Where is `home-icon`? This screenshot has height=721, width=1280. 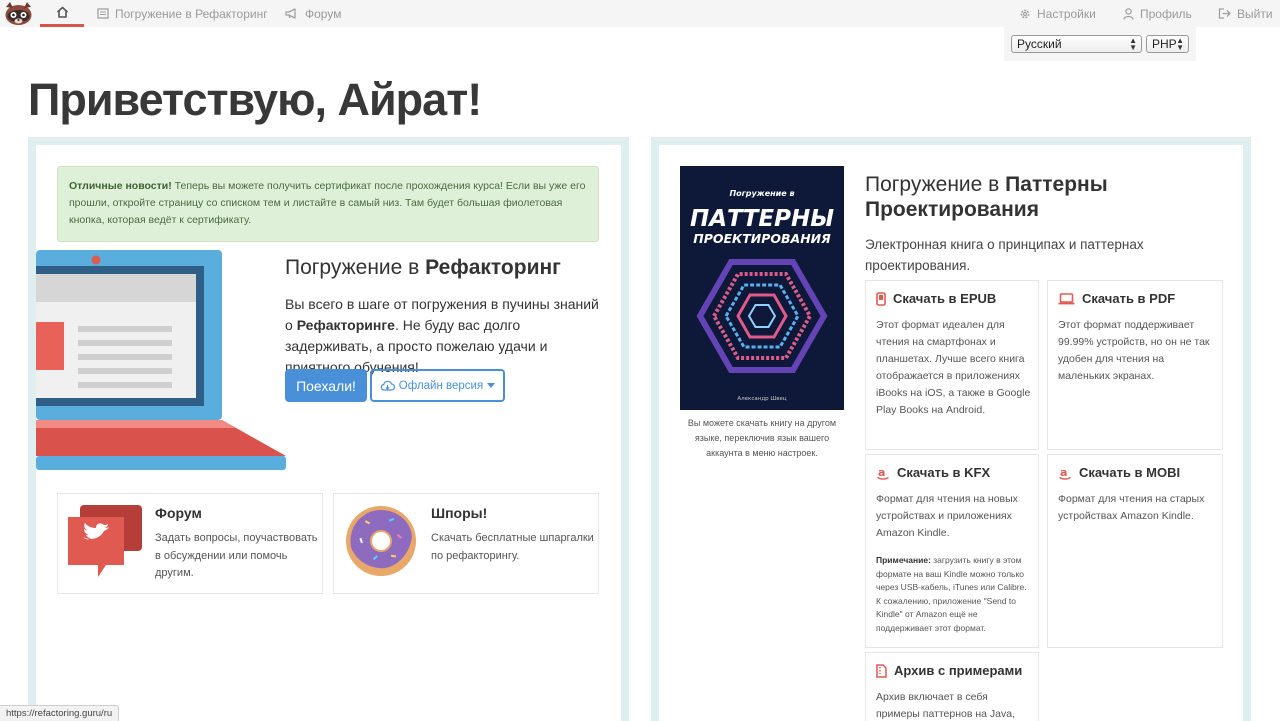
home-icon is located at coordinates (62, 12).